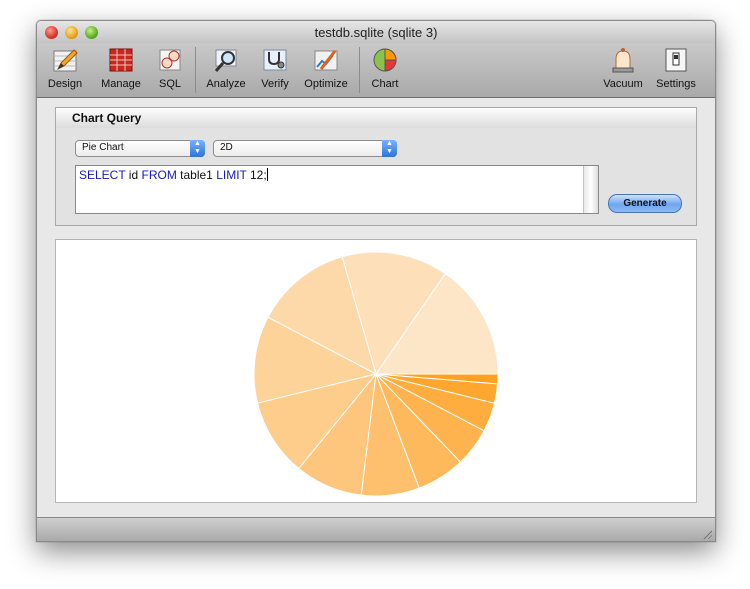 This screenshot has width=750, height=589. I want to click on editor-scrollbar, so click(590, 189).